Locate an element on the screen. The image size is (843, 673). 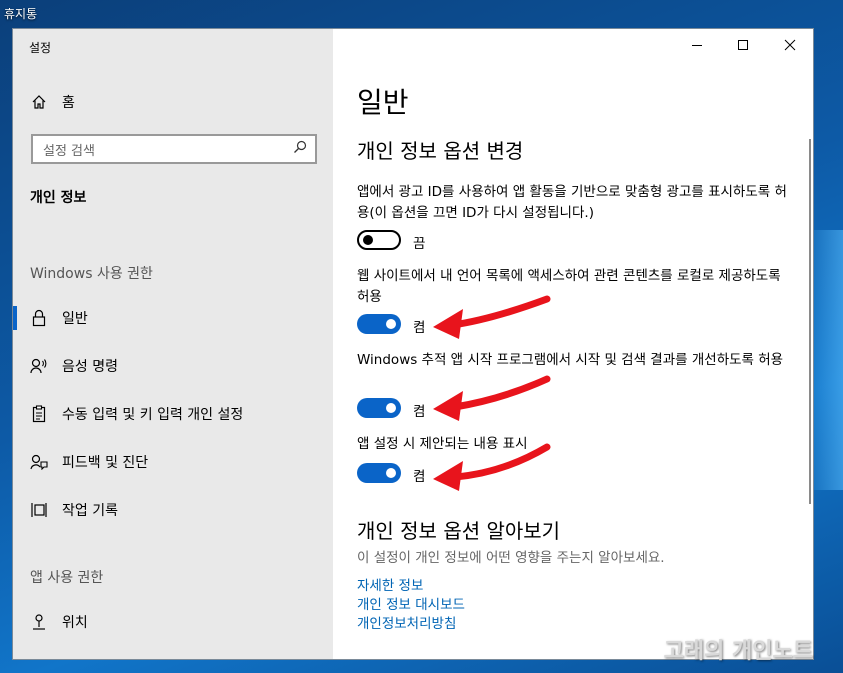
page-title: 일반 is located at coordinates (383, 102).